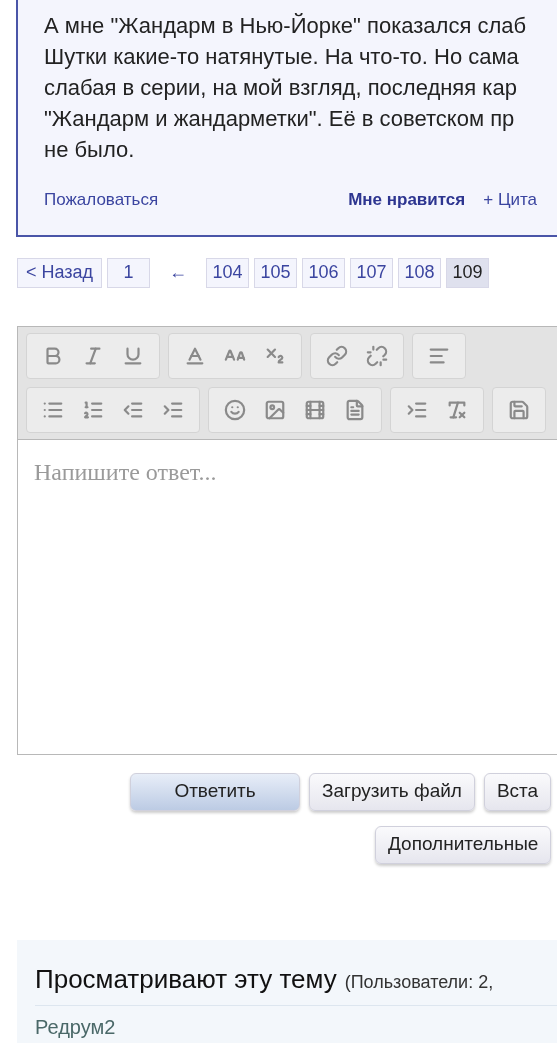 The height and width of the screenshot is (1043, 557). I want to click on page-link: 107, so click(372, 272).